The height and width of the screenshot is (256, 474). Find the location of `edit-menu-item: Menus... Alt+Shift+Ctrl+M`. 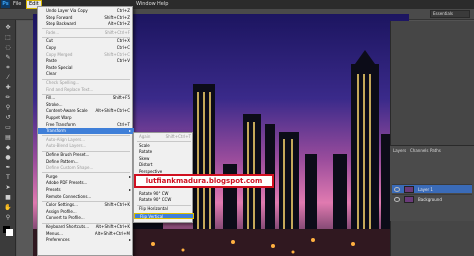

edit-menu-item: Menus... Alt+Shift+Ctrl+M is located at coordinates (86, 234).